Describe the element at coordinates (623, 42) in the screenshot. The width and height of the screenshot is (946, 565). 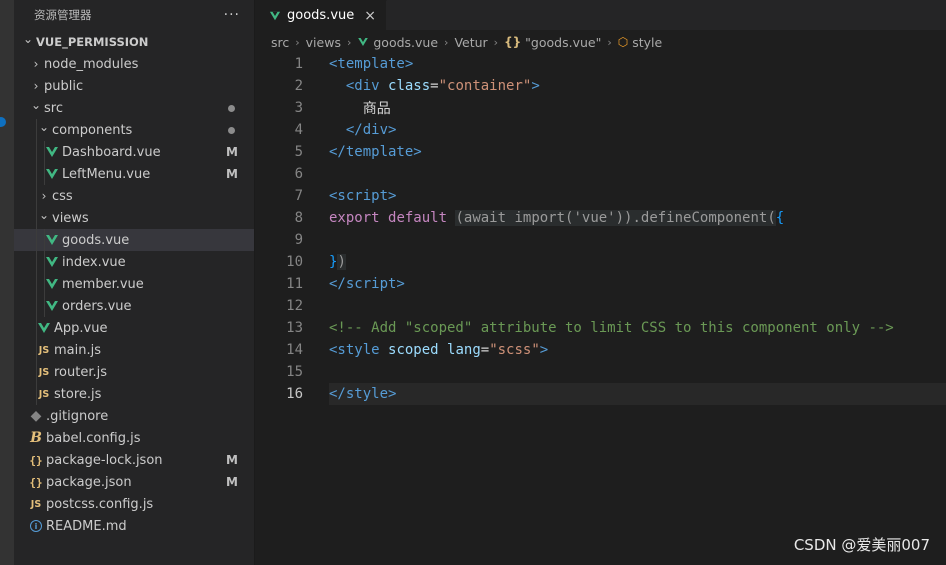
I see `cube-icon: ⬡` at that location.